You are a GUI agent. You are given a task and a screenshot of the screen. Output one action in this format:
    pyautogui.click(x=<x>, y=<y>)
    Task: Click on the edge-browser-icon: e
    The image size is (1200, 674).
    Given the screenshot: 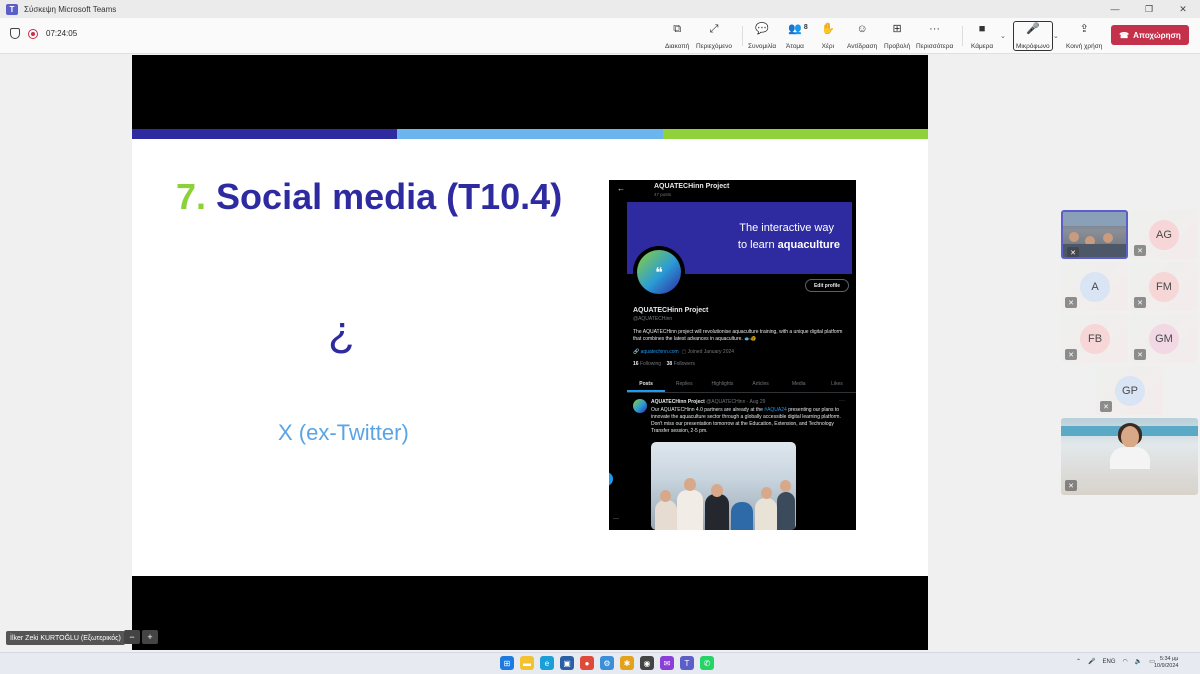 What is the action you would take?
    pyautogui.click(x=547, y=663)
    